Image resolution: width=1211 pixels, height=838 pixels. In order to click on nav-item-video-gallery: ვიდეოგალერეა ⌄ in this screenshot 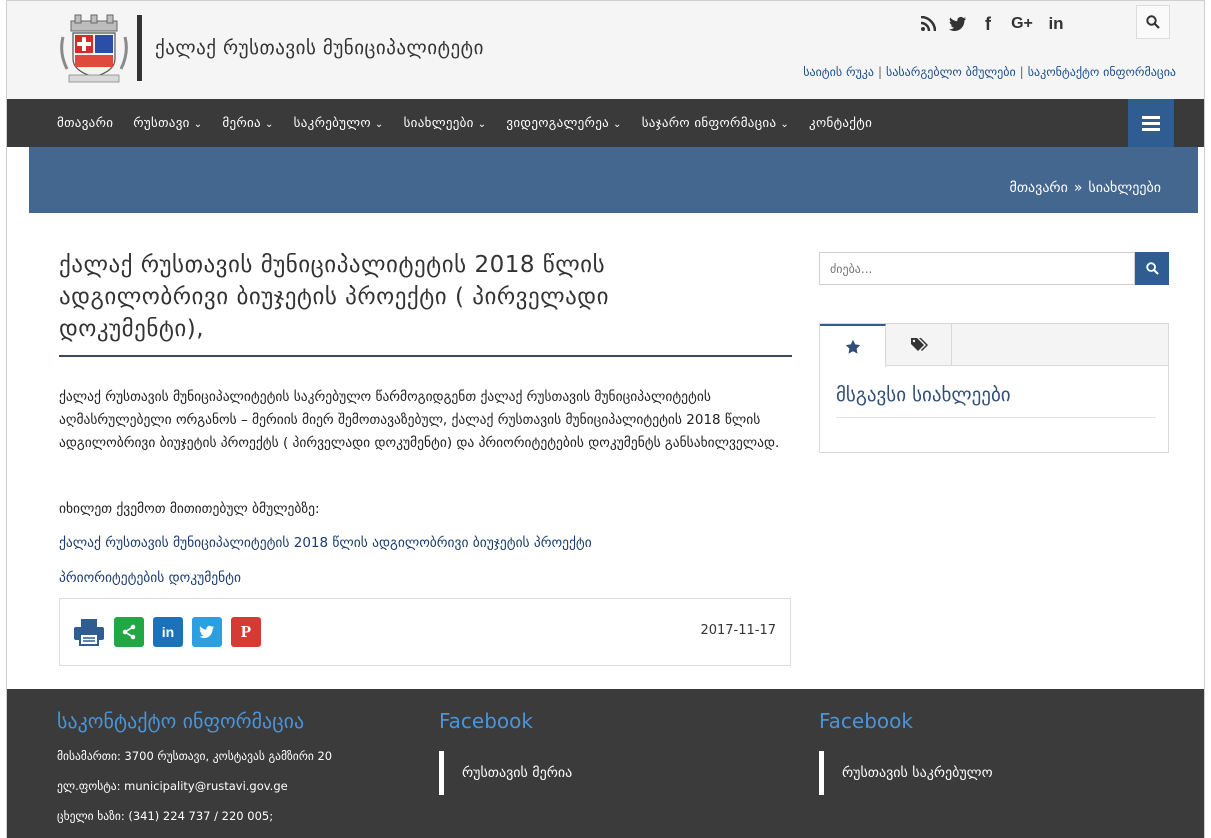, I will do `click(563, 123)`.